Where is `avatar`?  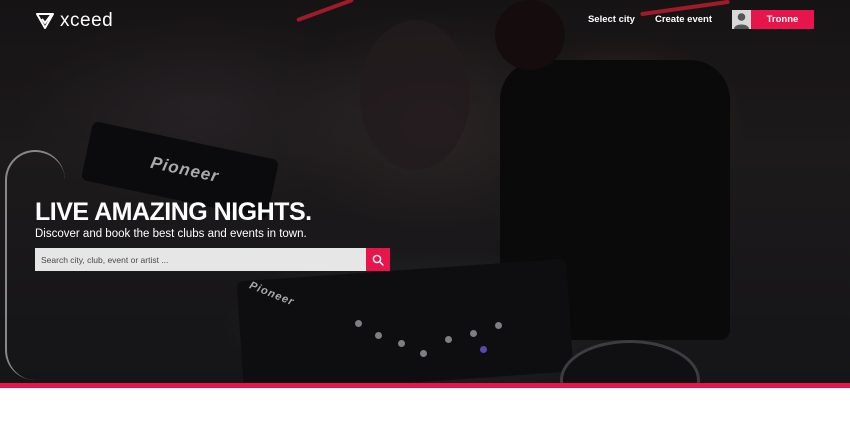
avatar is located at coordinates (741, 19).